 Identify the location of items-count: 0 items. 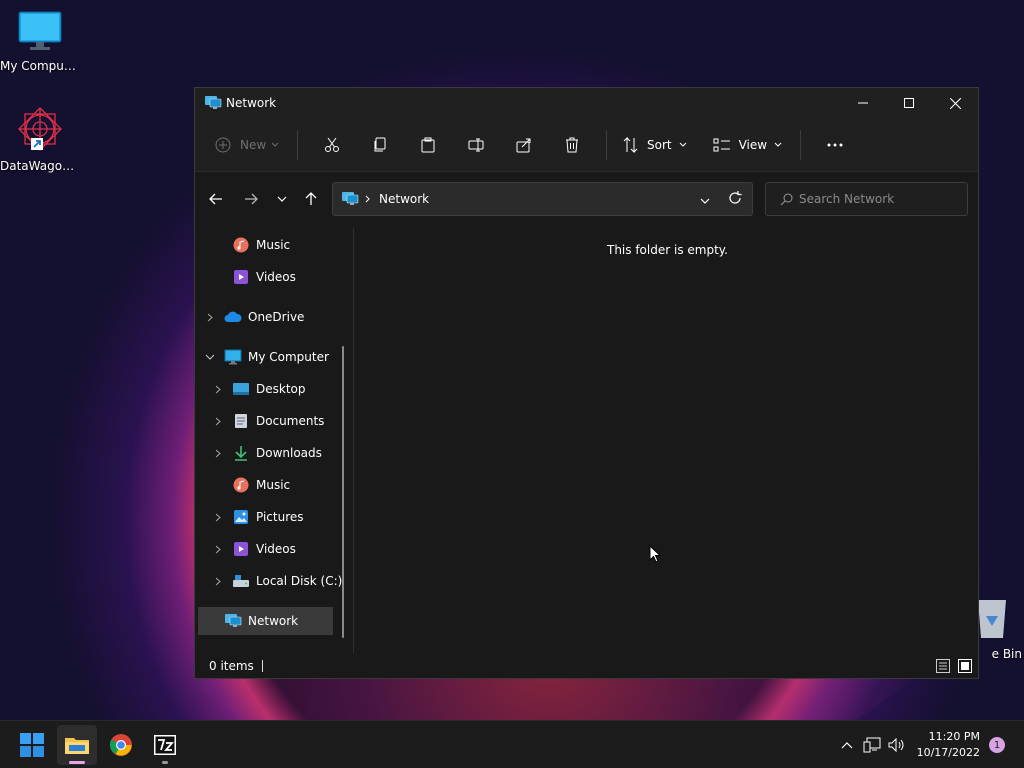
(231, 666).